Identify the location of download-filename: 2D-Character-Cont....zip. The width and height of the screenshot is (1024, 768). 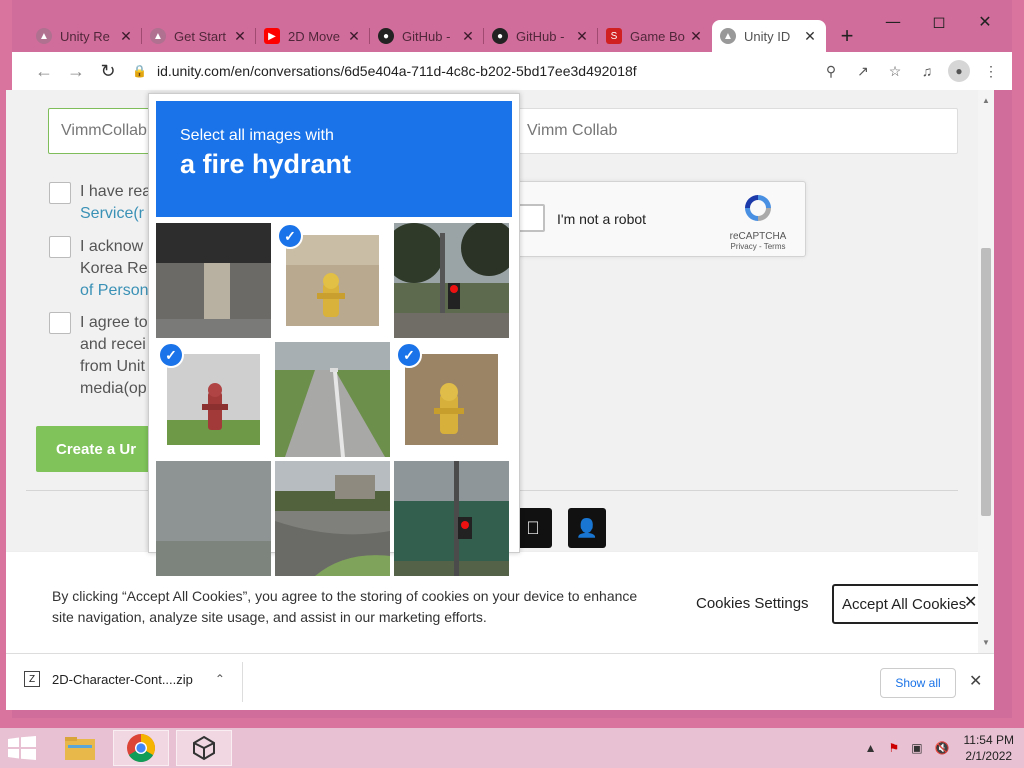
(122, 679).